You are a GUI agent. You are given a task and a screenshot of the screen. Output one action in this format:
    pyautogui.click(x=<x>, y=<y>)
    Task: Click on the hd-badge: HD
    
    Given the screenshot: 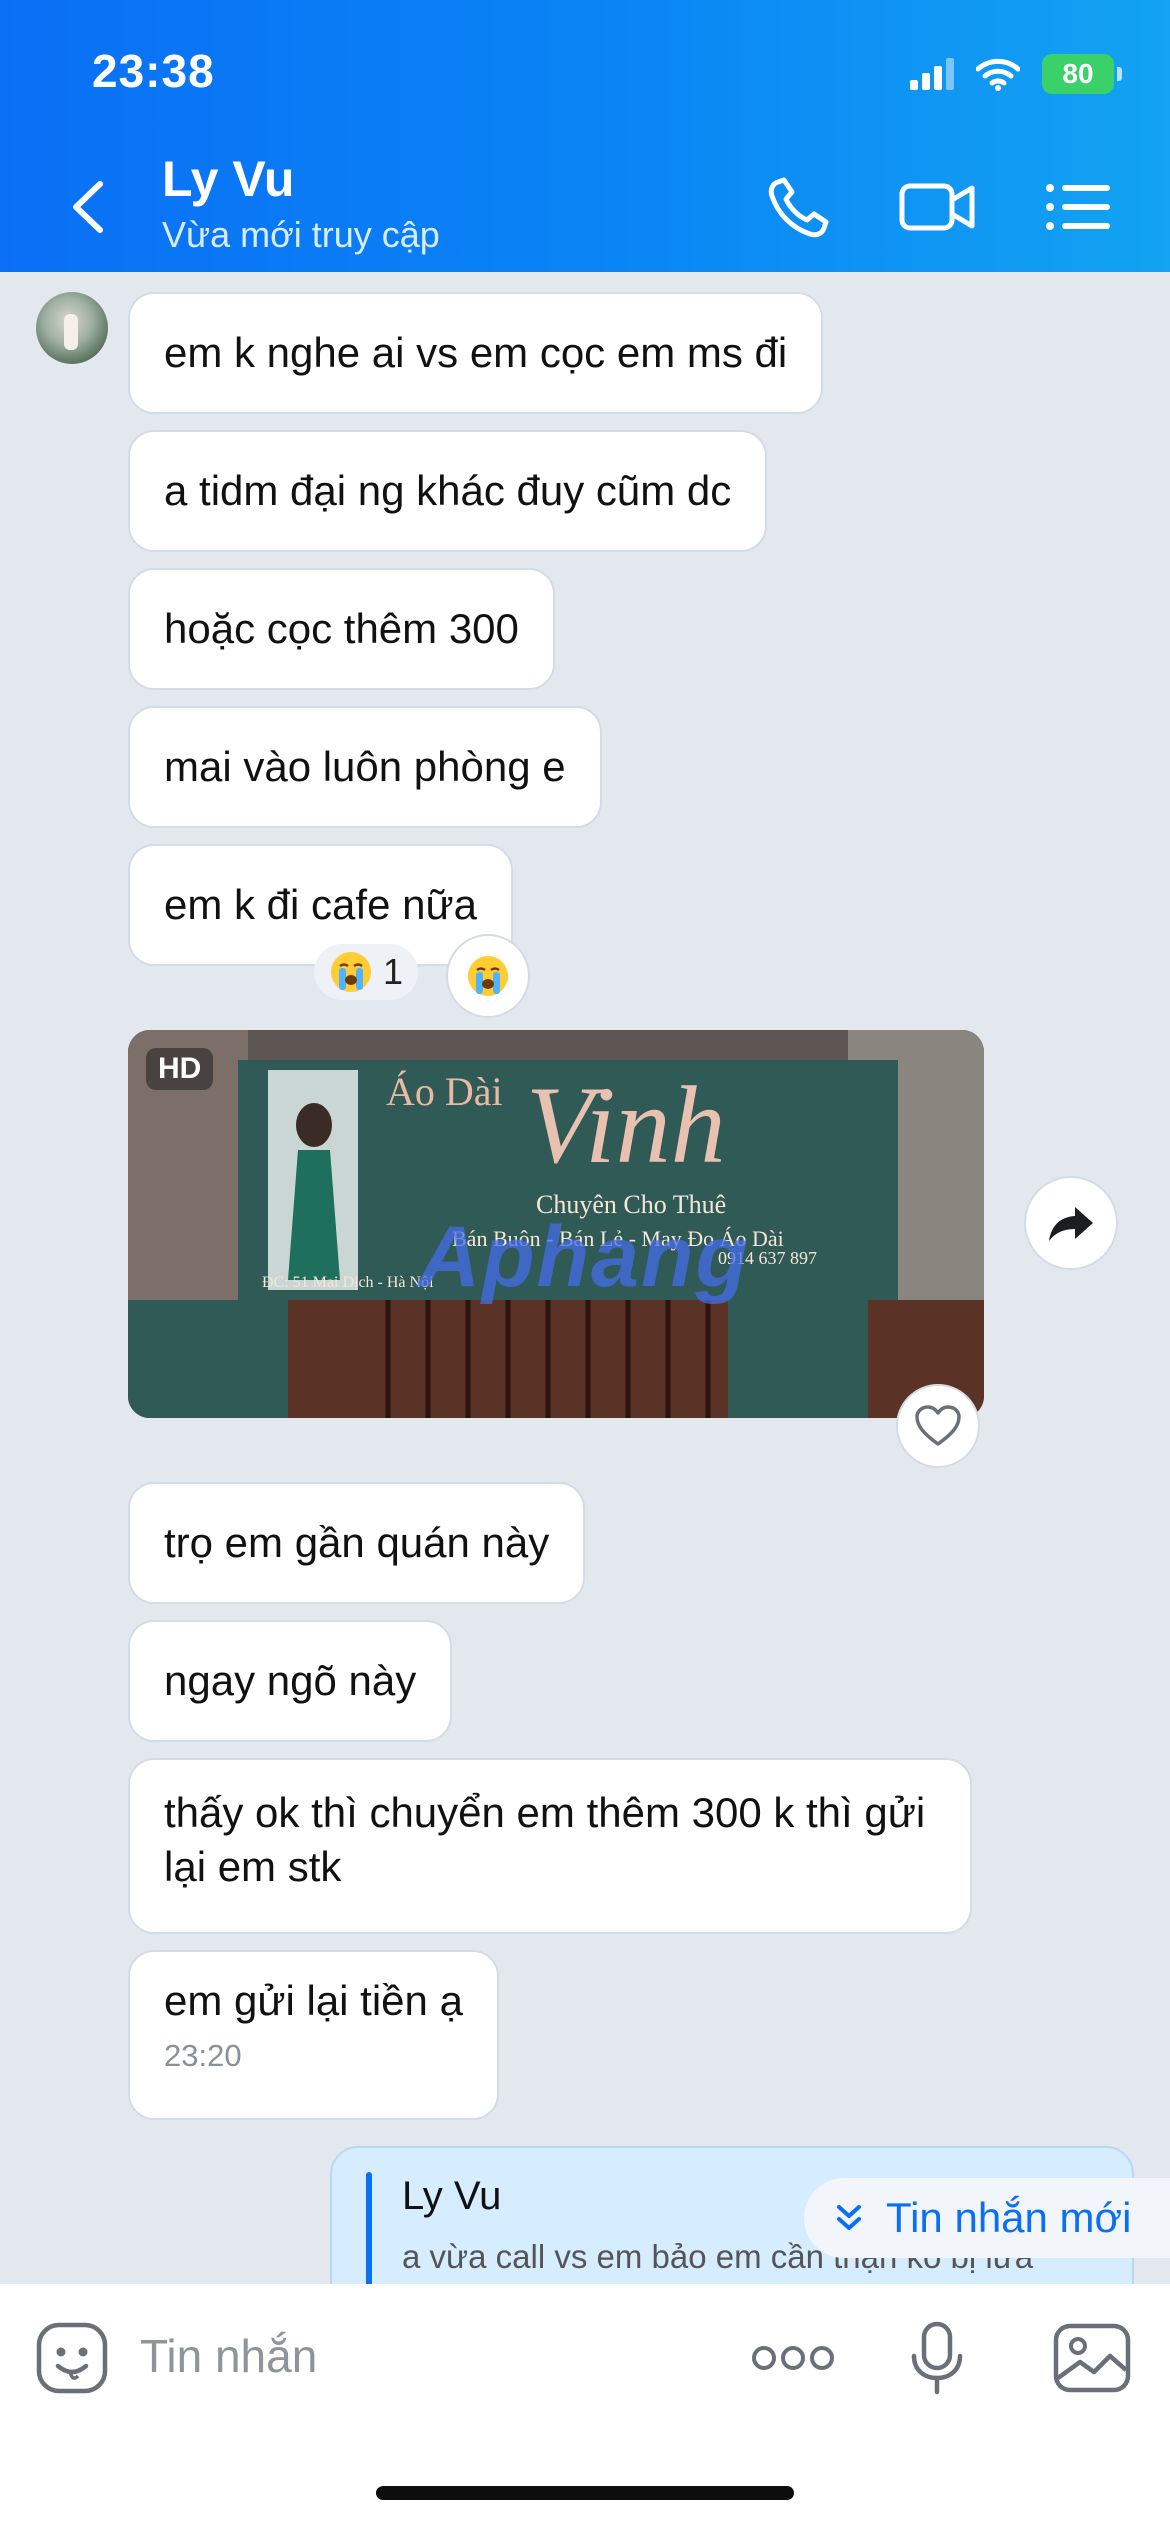 What is the action you would take?
    pyautogui.click(x=180, y=1069)
    